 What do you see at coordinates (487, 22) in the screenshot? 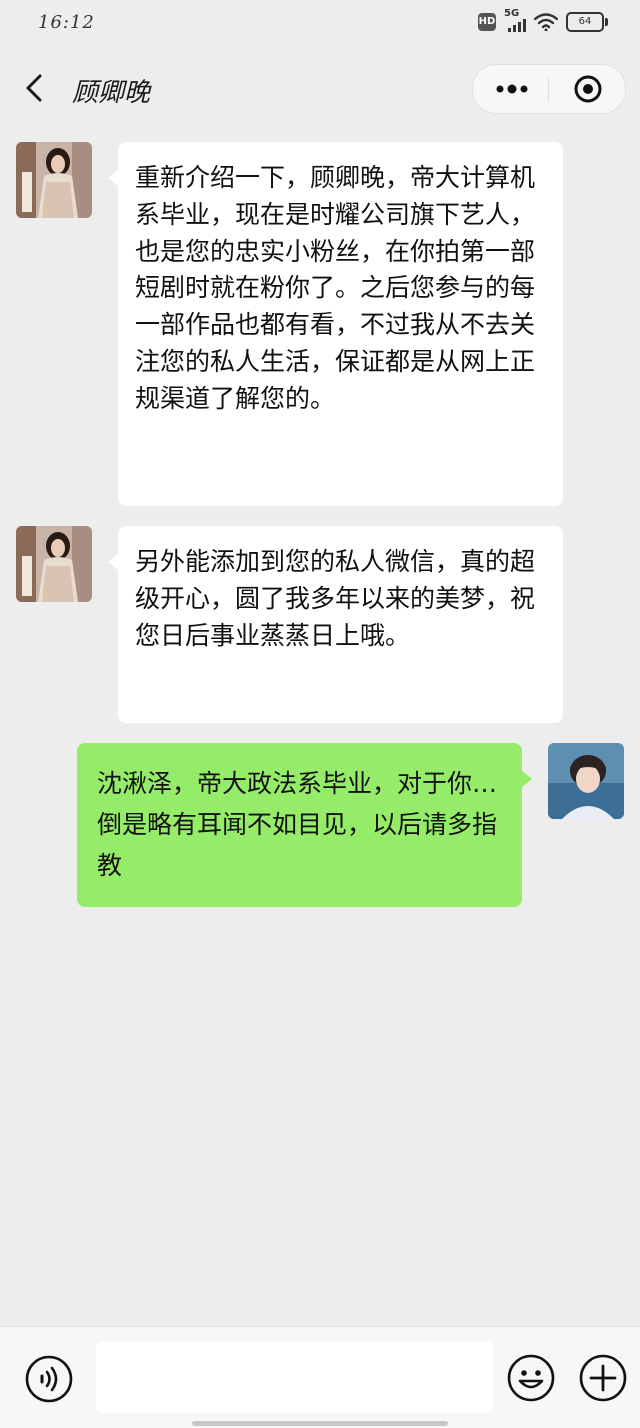
I see `hd-icon: HD` at bounding box center [487, 22].